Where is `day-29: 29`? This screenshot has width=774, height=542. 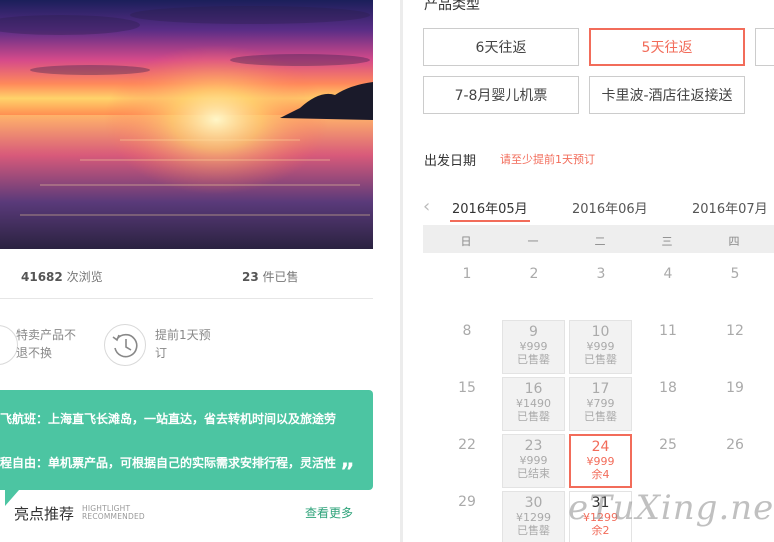 day-29: 29 is located at coordinates (467, 502).